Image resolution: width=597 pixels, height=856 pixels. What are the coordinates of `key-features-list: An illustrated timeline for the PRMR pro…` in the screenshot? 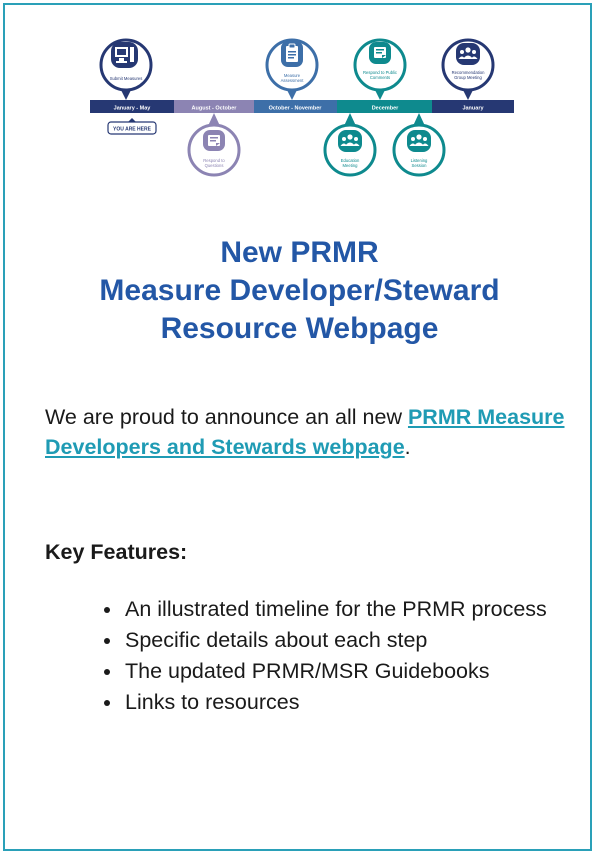 It's located at (333, 657).